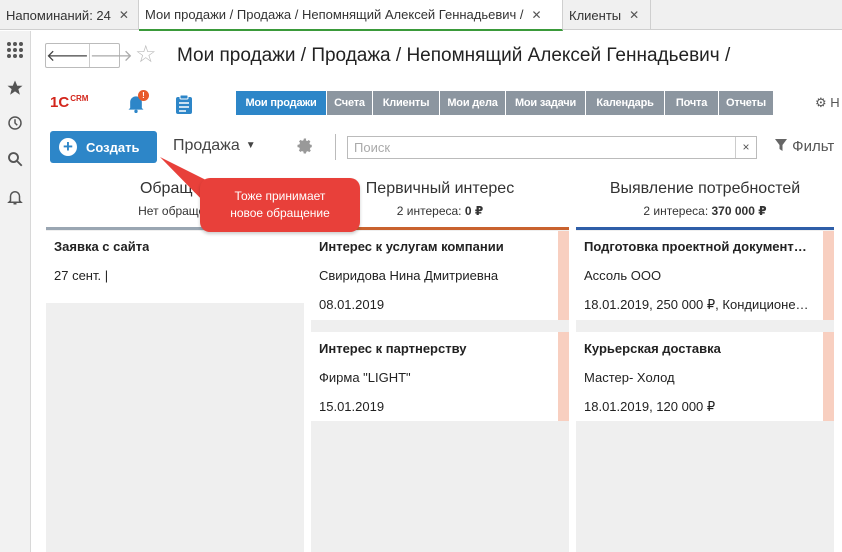 The height and width of the screenshot is (552, 842). What do you see at coordinates (650, 406) in the screenshot?
I see `card-date: 18.01.2019, 120 000 ₽` at bounding box center [650, 406].